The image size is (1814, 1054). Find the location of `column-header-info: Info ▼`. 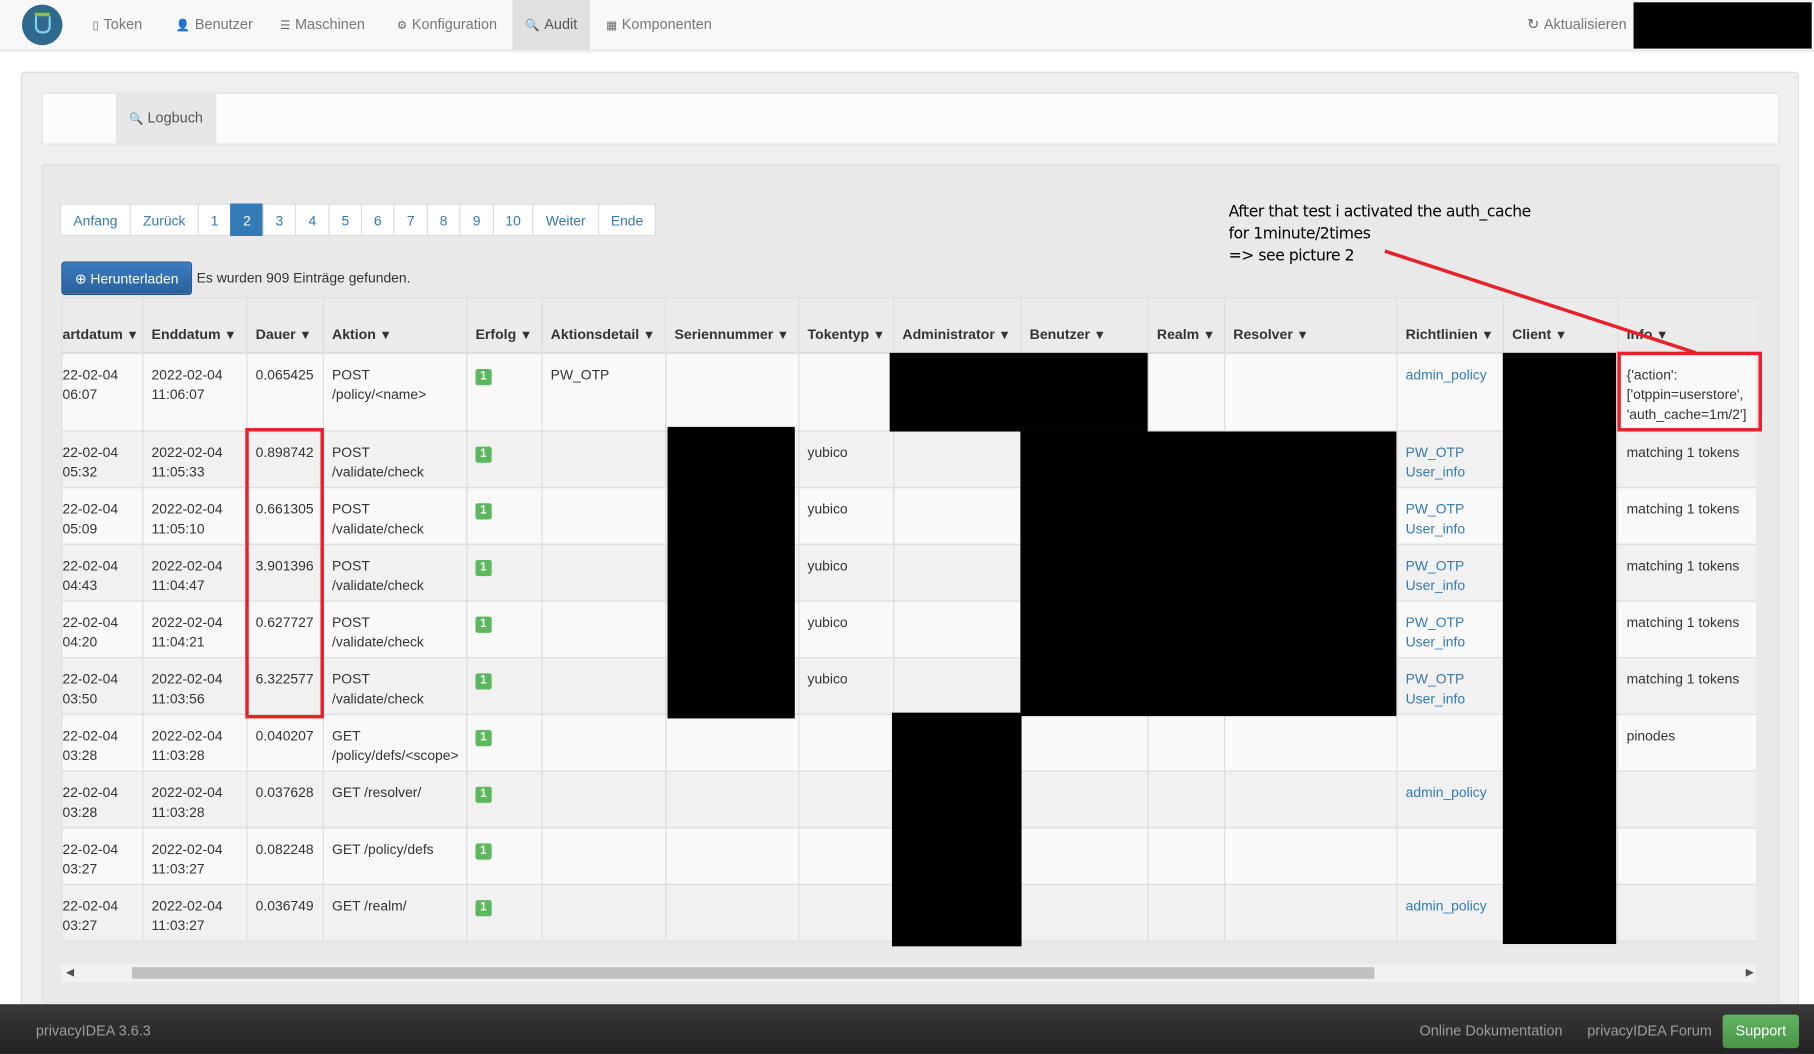

column-header-info: Info ▼ is located at coordinates (1687, 325).